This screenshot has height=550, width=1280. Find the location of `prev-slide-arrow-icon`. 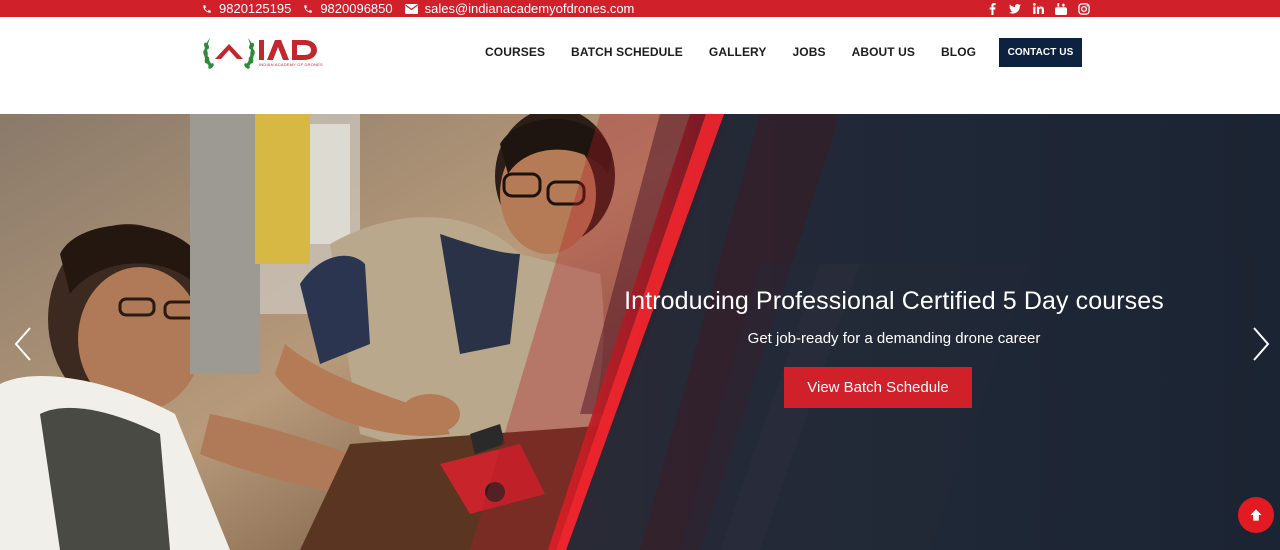

prev-slide-arrow-icon is located at coordinates (23, 344).